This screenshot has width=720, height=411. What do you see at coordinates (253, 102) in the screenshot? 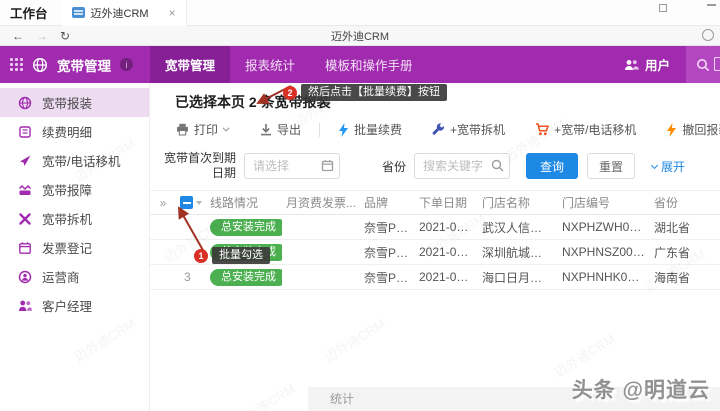
I see `selection-title: 已选择本页 2 条宽带报装` at bounding box center [253, 102].